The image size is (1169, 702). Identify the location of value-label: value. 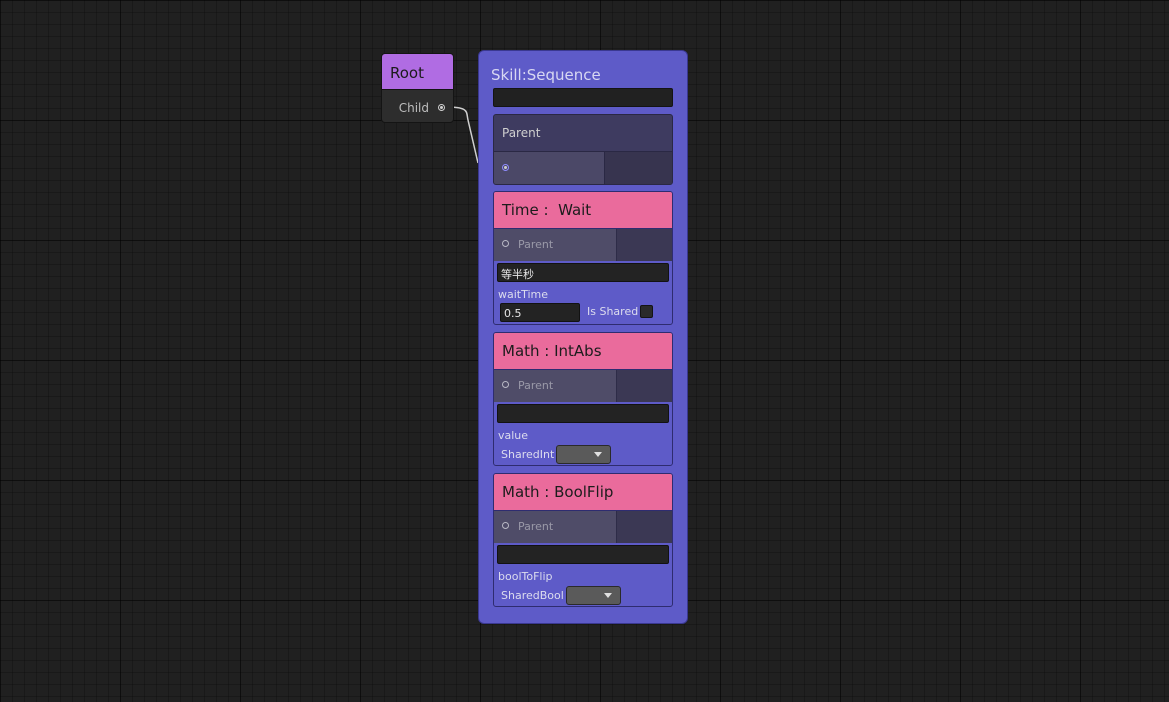
(513, 435).